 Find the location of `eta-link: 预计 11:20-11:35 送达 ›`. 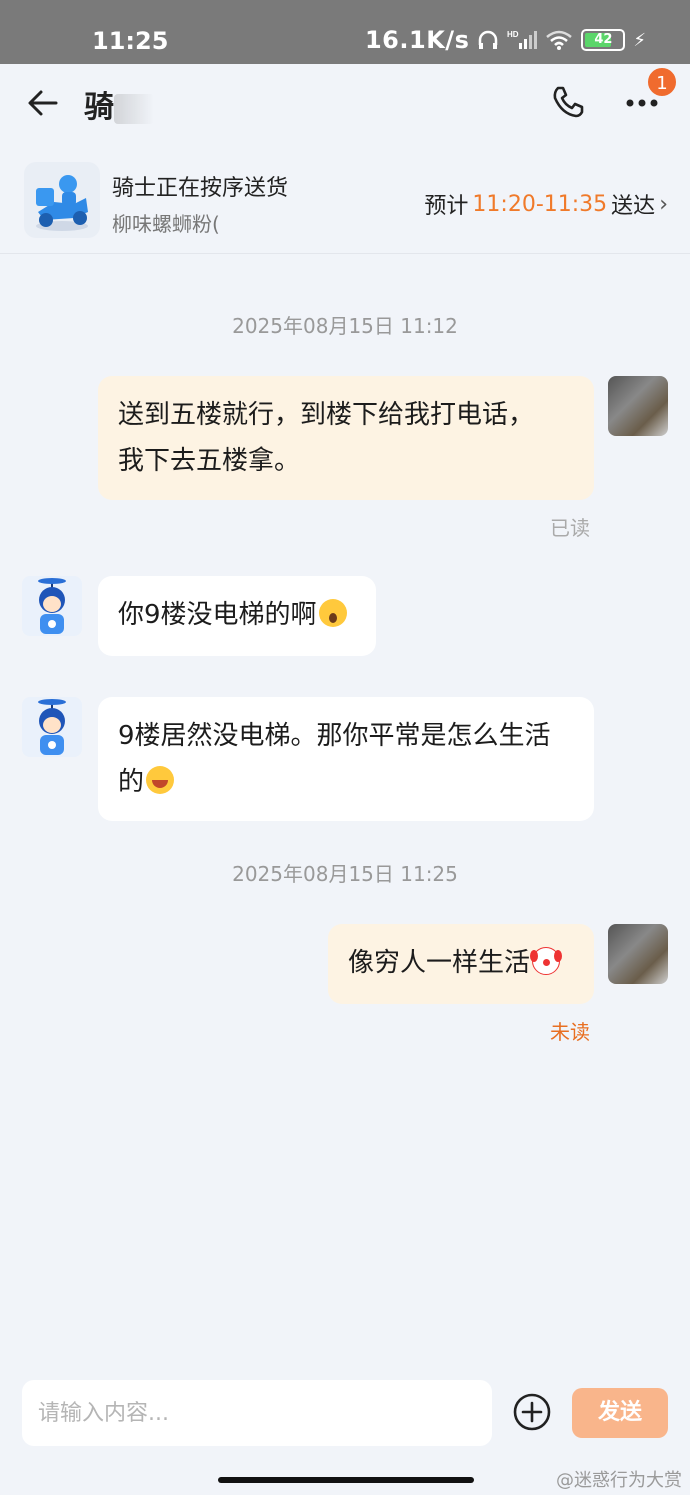

eta-link: 预计 11:20-11:35 送达 › is located at coordinates (546, 204).